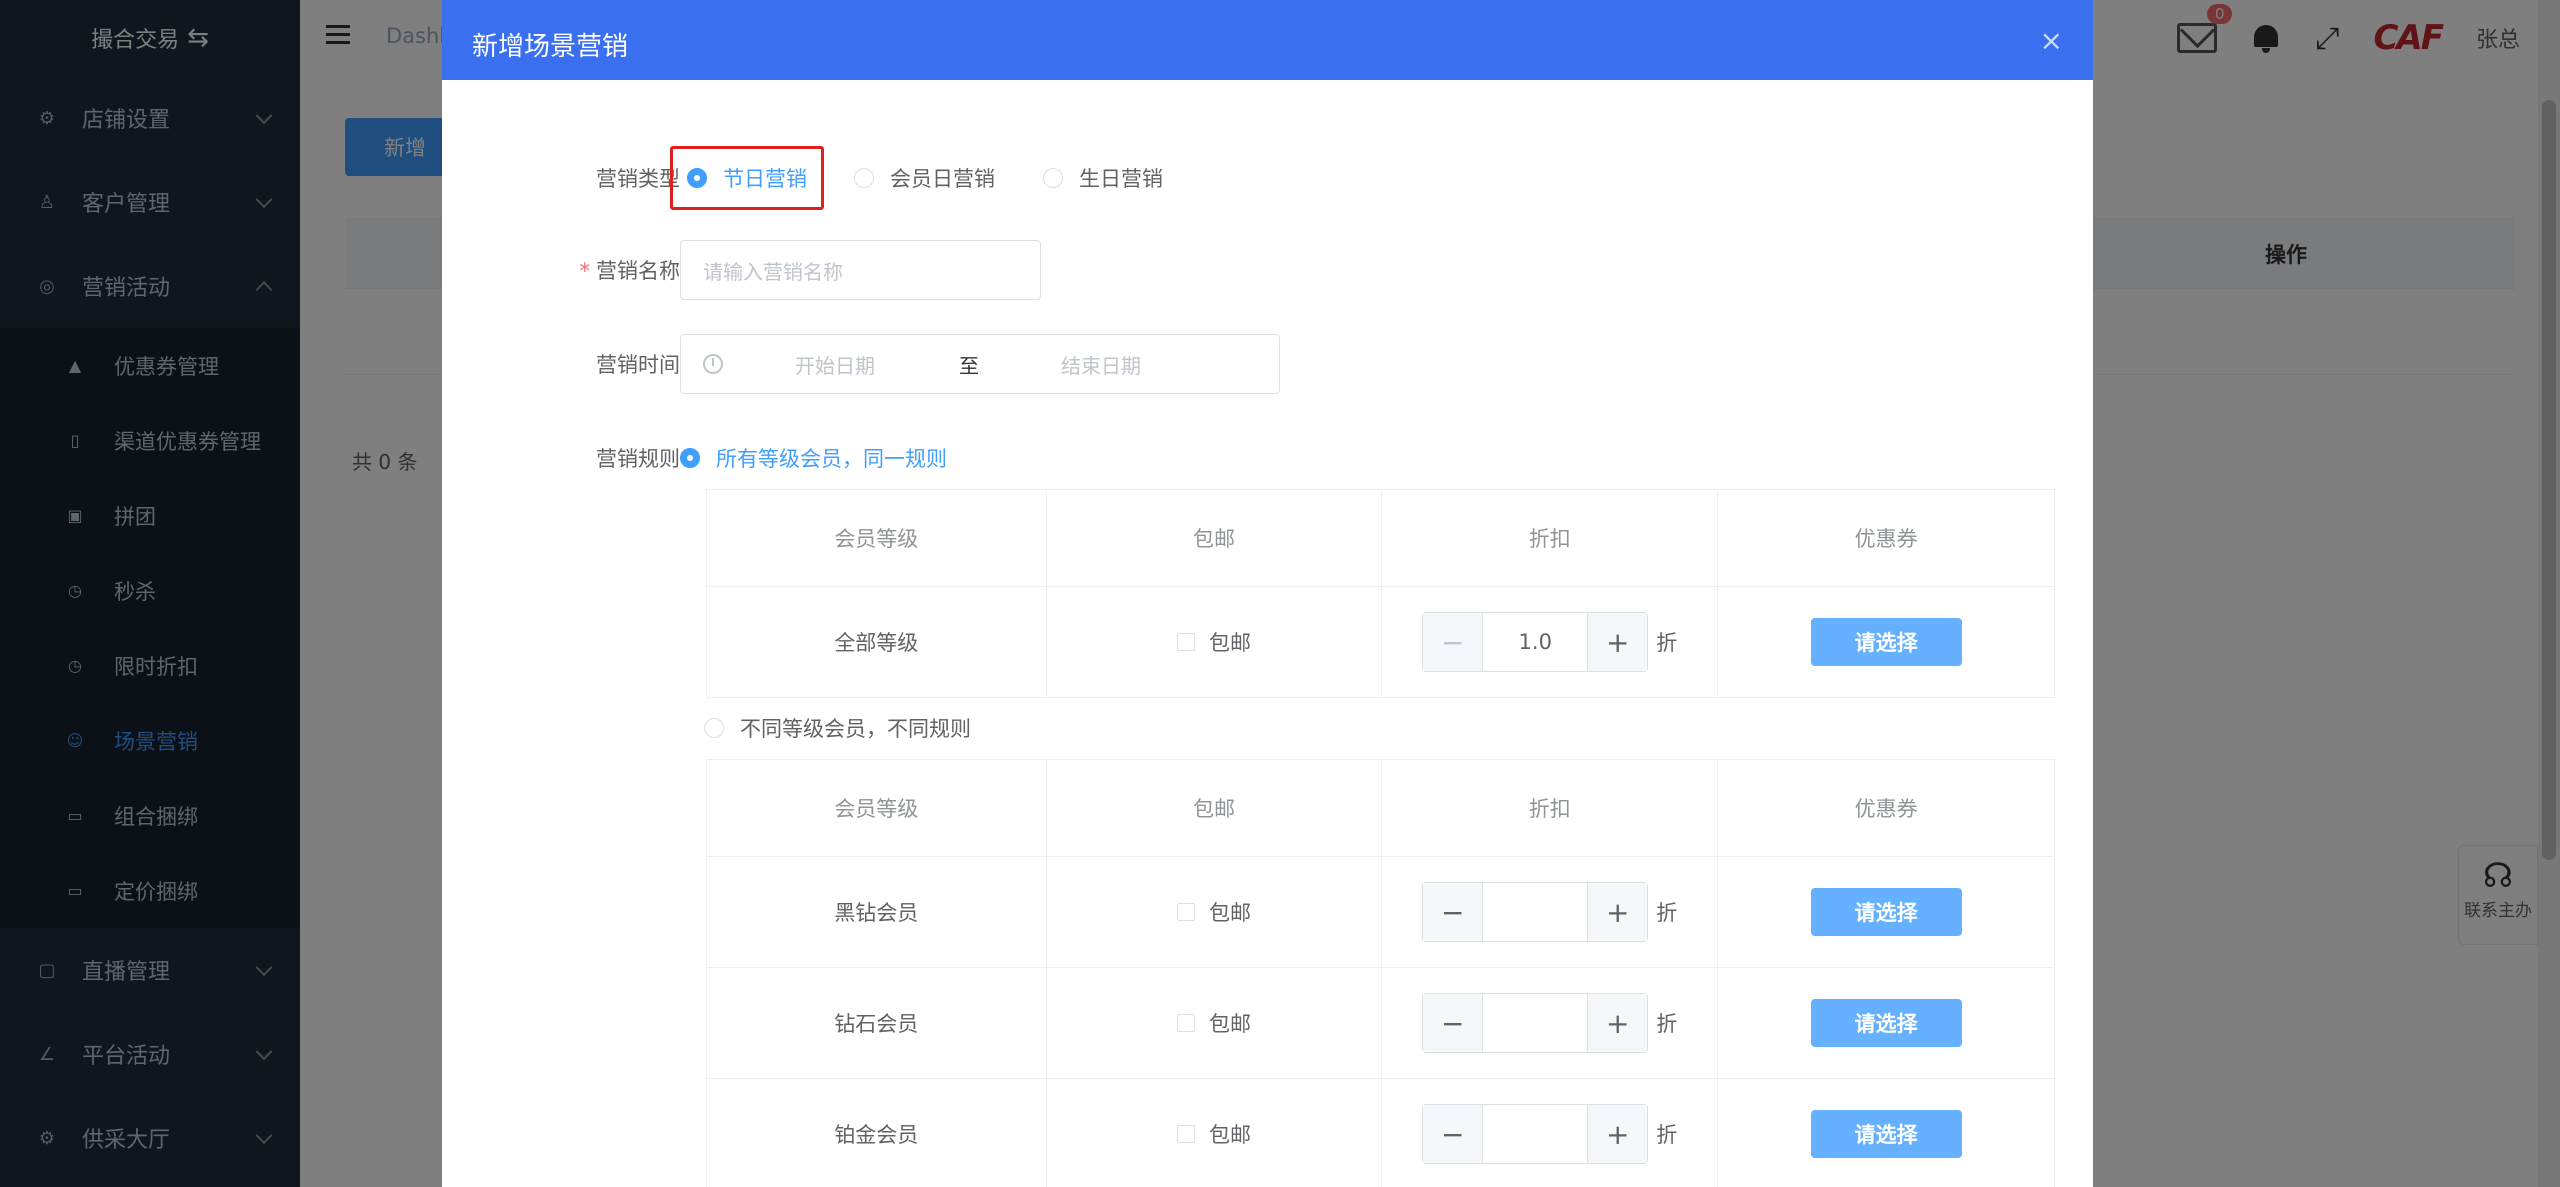 The image size is (2560, 1187). I want to click on radio-label: 生日营销, so click(1121, 179).